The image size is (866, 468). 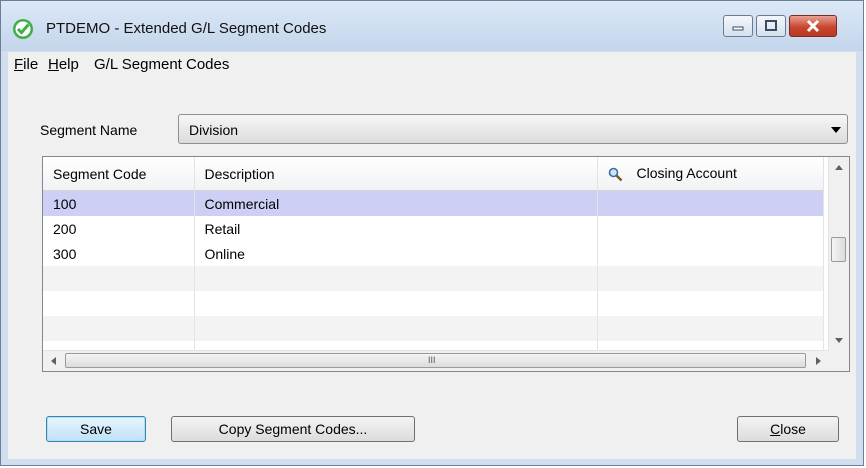 I want to click on scroll-grip: III, so click(x=432, y=360).